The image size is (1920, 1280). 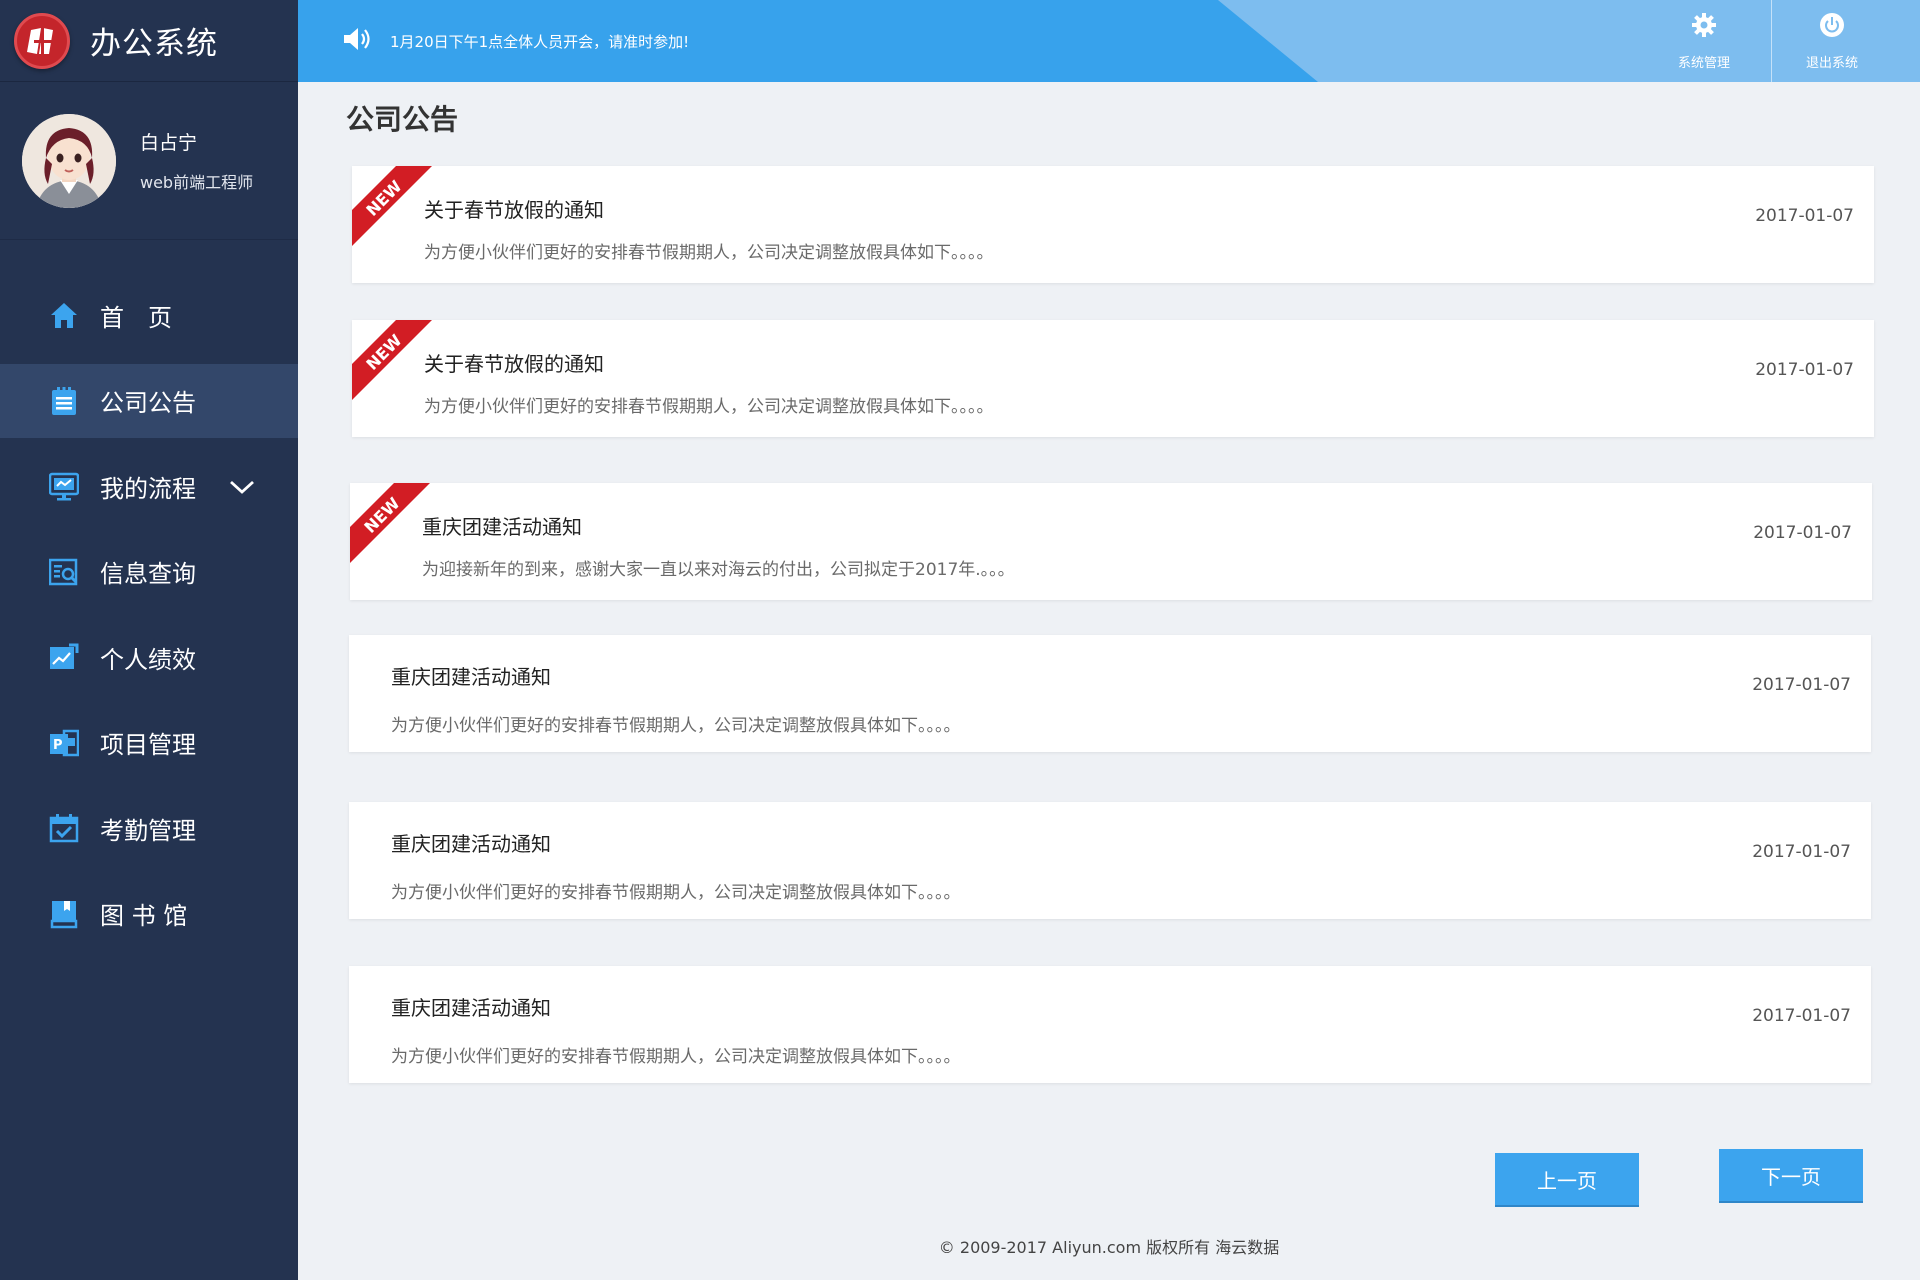 I want to click on performance-chart-icon, so click(x=64, y=657).